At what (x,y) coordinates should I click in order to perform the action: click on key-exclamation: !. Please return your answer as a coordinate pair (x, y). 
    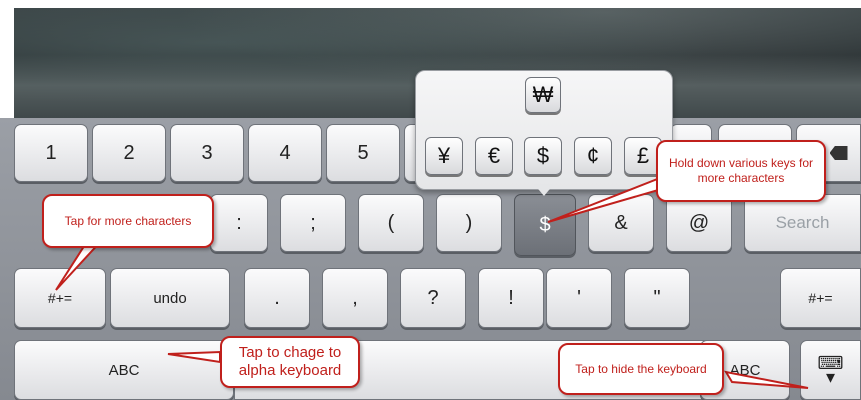
    Looking at the image, I should click on (511, 298).